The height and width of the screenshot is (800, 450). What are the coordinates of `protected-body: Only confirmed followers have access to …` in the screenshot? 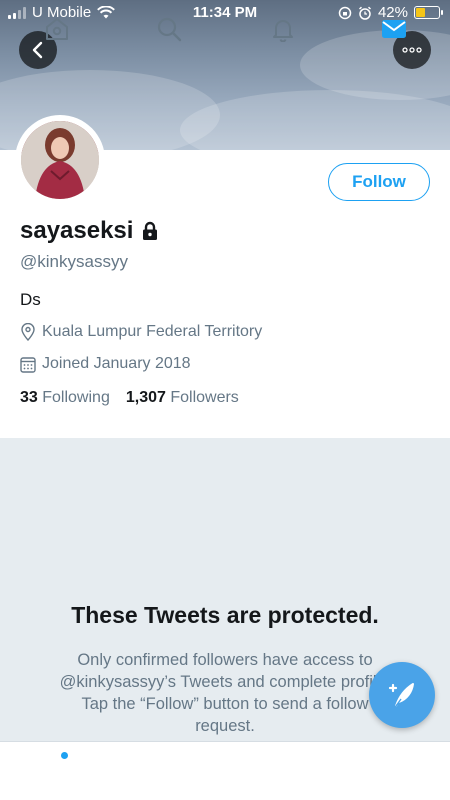 It's located at (225, 693).